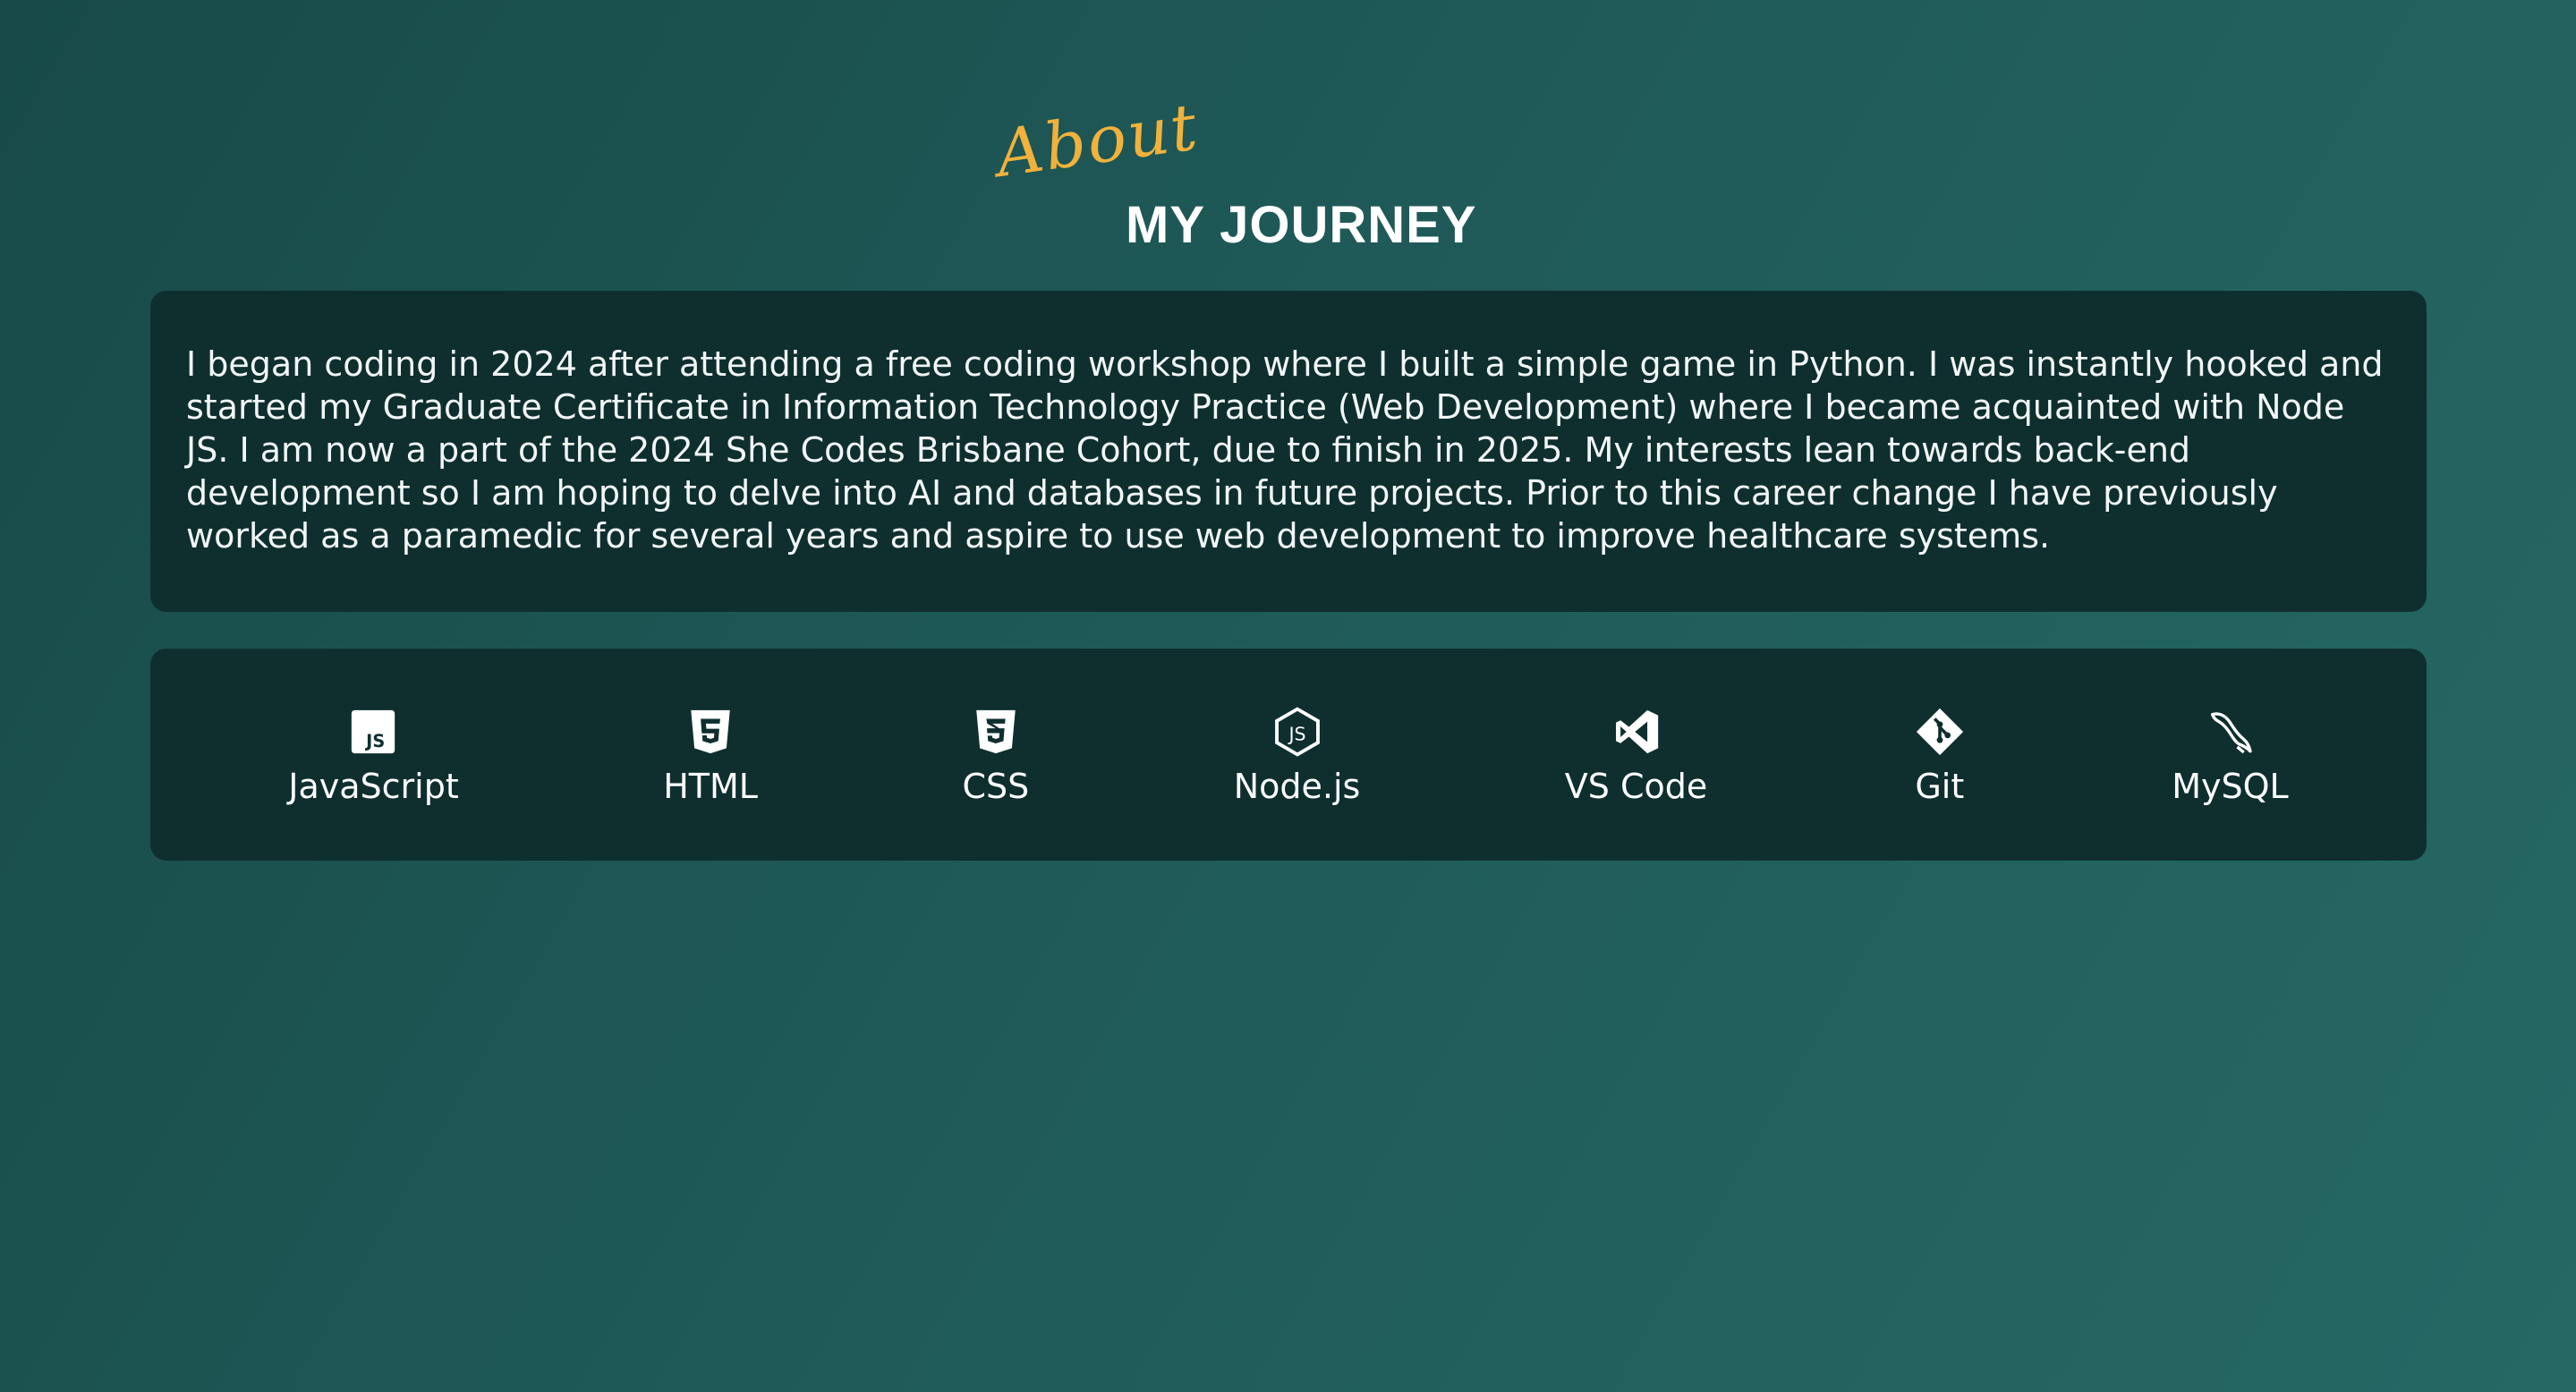 The height and width of the screenshot is (1392, 2576). What do you see at coordinates (710, 786) in the screenshot?
I see `skill-label: HTML` at bounding box center [710, 786].